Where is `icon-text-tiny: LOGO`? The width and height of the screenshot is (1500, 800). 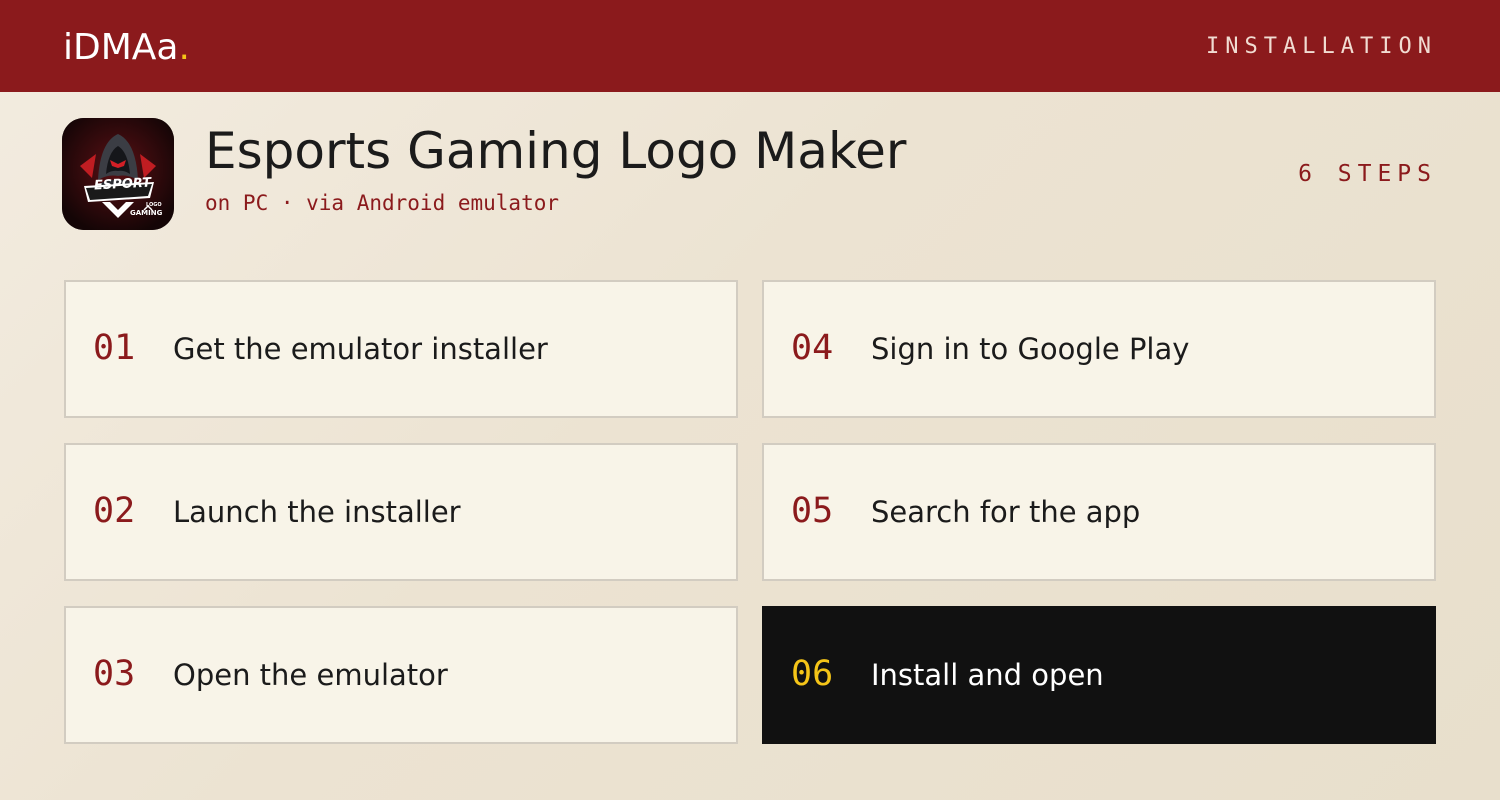 icon-text-tiny: LOGO is located at coordinates (154, 205).